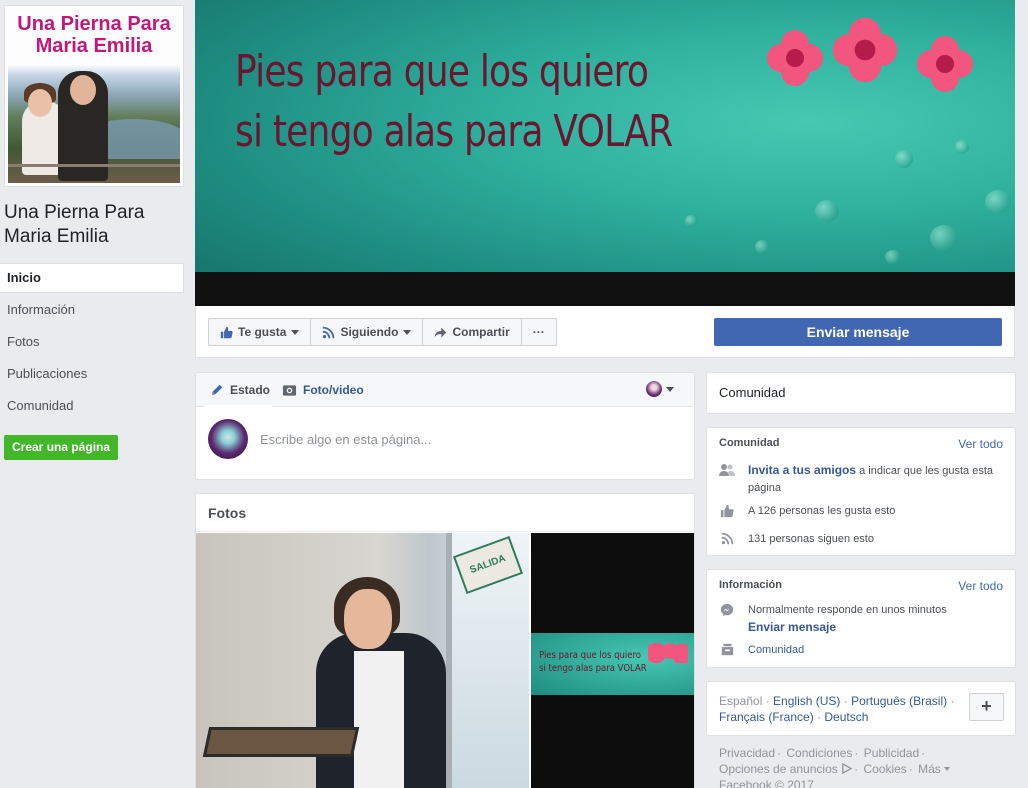 Image resolution: width=1028 pixels, height=788 pixels. I want to click on profile-image: Una Pierna Para Maria Emilia, so click(94, 96).